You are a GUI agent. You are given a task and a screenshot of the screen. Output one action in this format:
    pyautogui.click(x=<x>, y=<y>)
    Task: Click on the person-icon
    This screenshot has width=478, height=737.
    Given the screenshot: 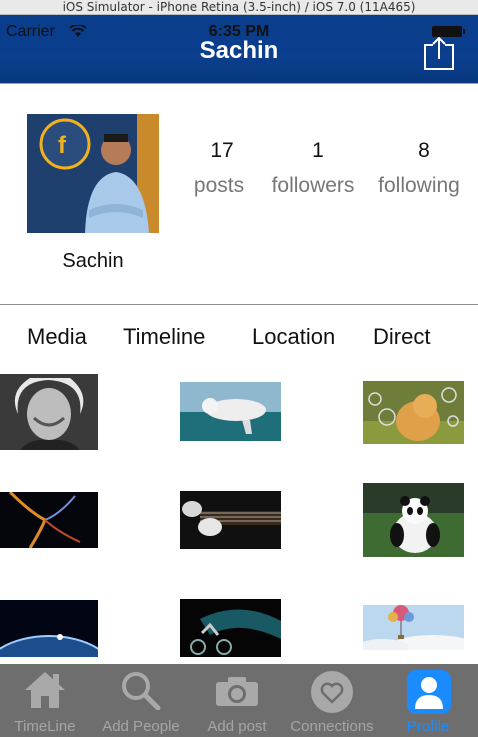 What is the action you would take?
    pyautogui.click(x=429, y=692)
    